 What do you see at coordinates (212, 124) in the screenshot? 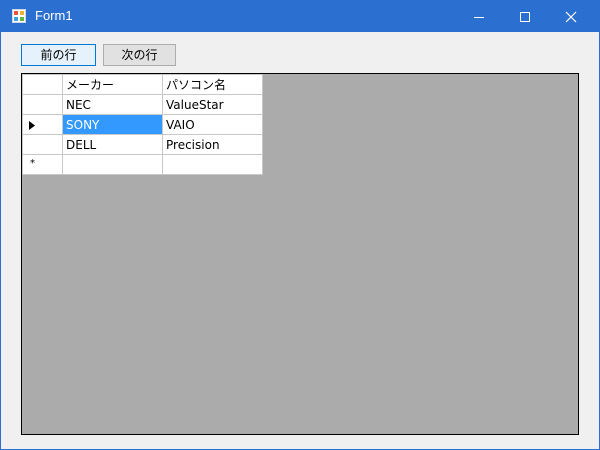
I see `grid-cell-pc-name: VAIO` at bounding box center [212, 124].